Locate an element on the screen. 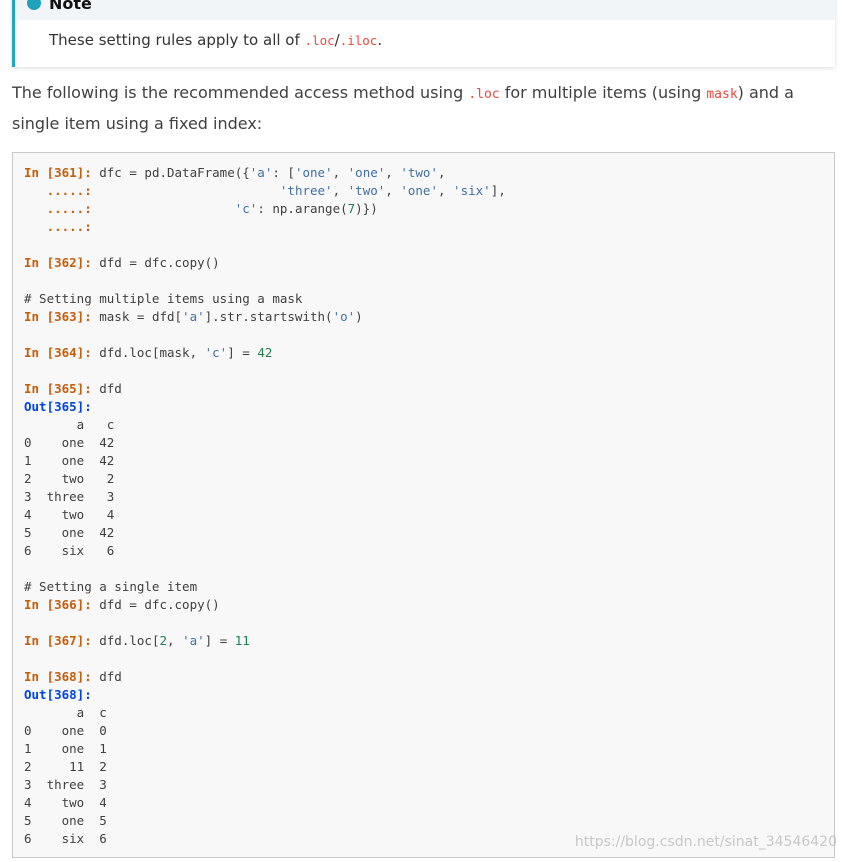  code-token: dfd.loc[mask, is located at coordinates (148, 352).